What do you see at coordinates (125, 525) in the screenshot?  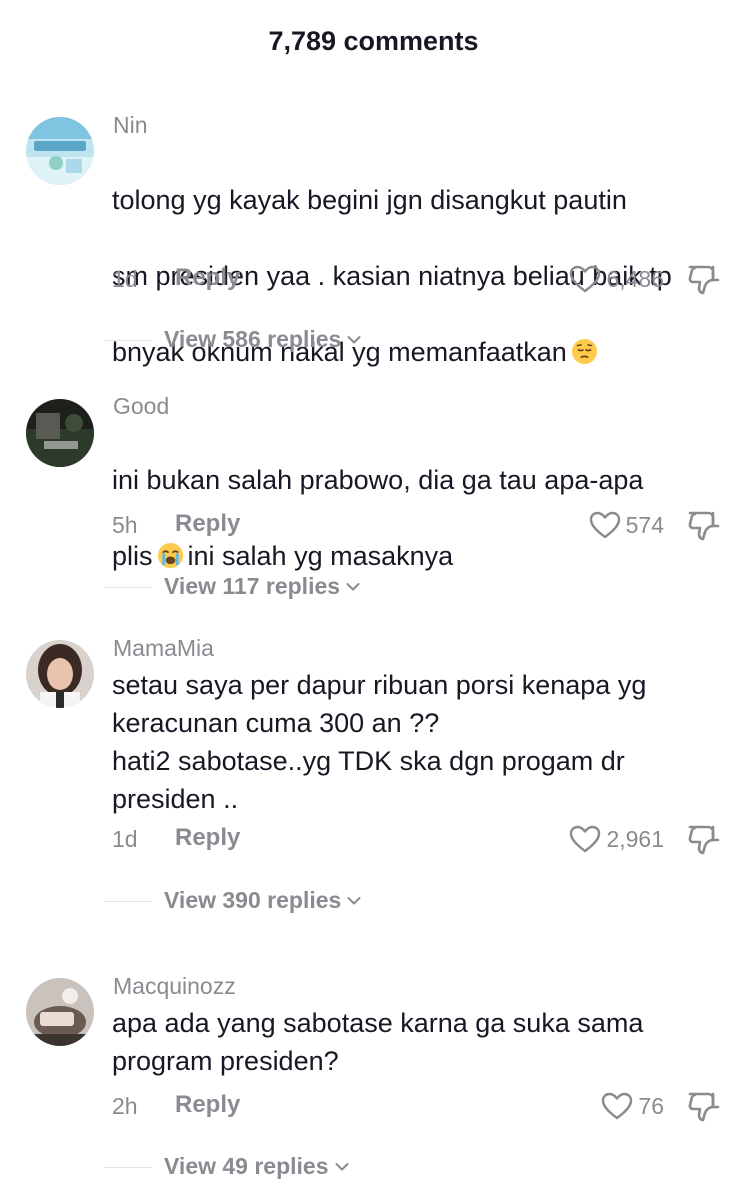 I see `comment-time: 5h` at bounding box center [125, 525].